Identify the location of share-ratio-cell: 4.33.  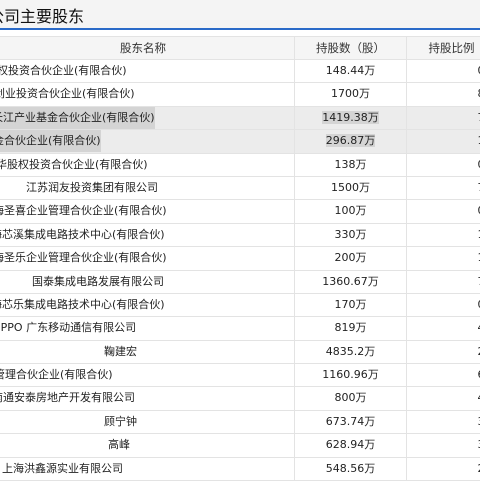
(443, 328).